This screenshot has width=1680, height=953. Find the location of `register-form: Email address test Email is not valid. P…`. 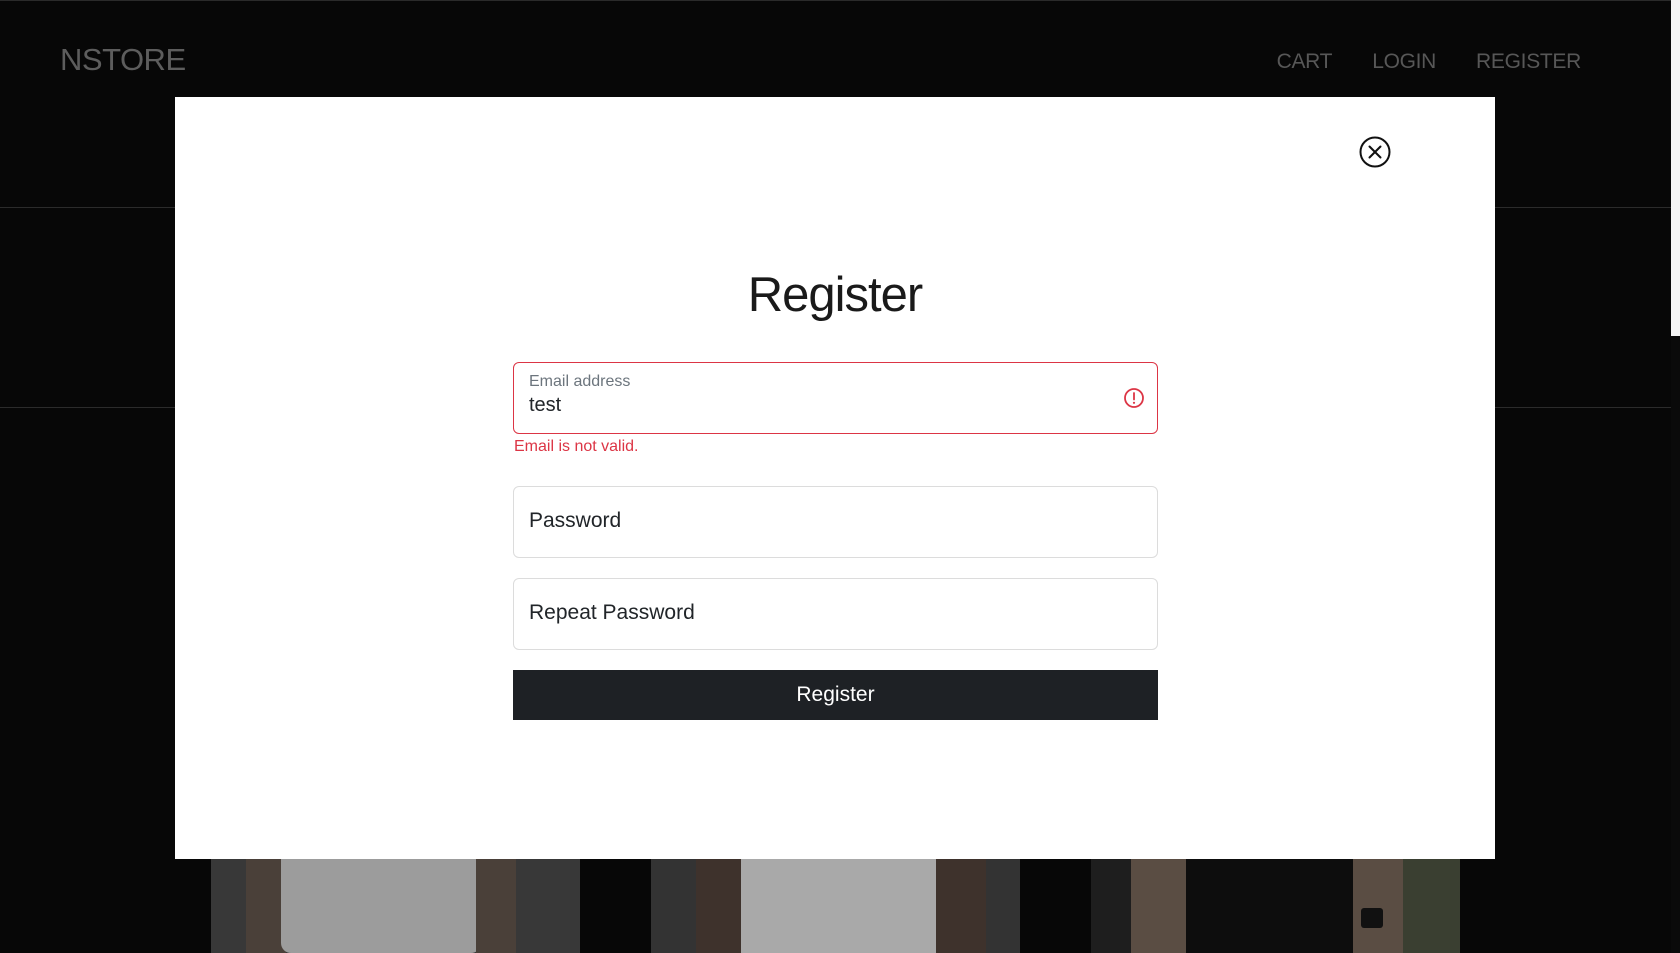

register-form: Email address test Email is not valid. P… is located at coordinates (835, 541).